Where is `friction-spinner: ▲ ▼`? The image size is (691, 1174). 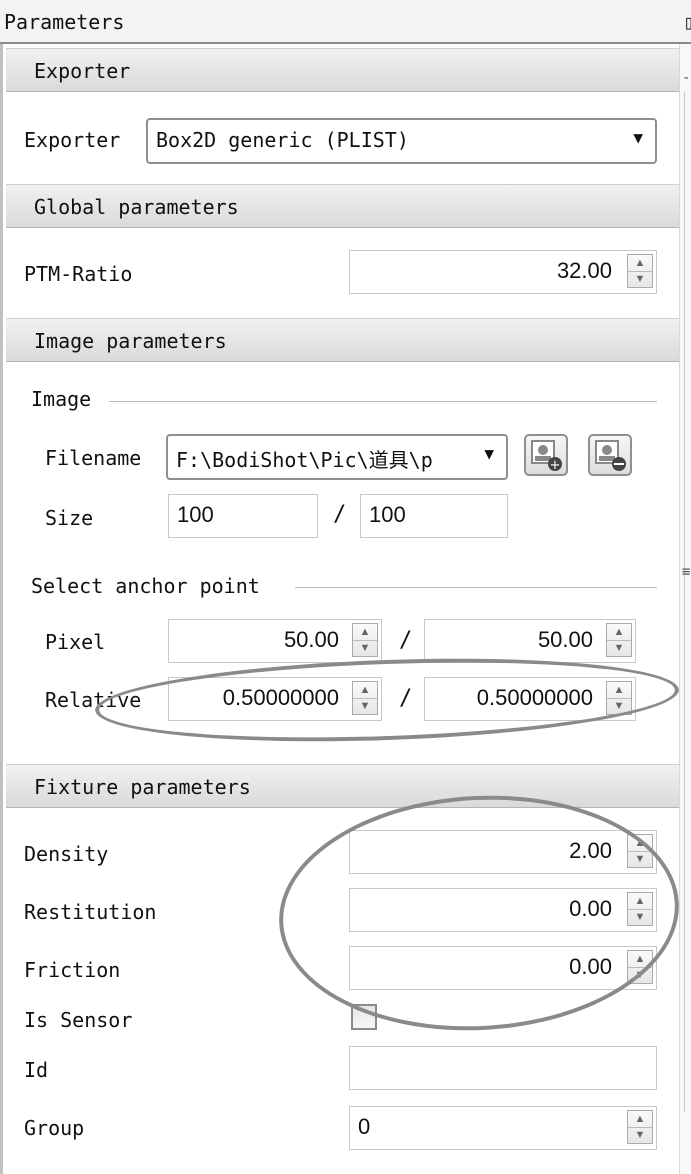
friction-spinner: ▲ ▼ is located at coordinates (640, 967).